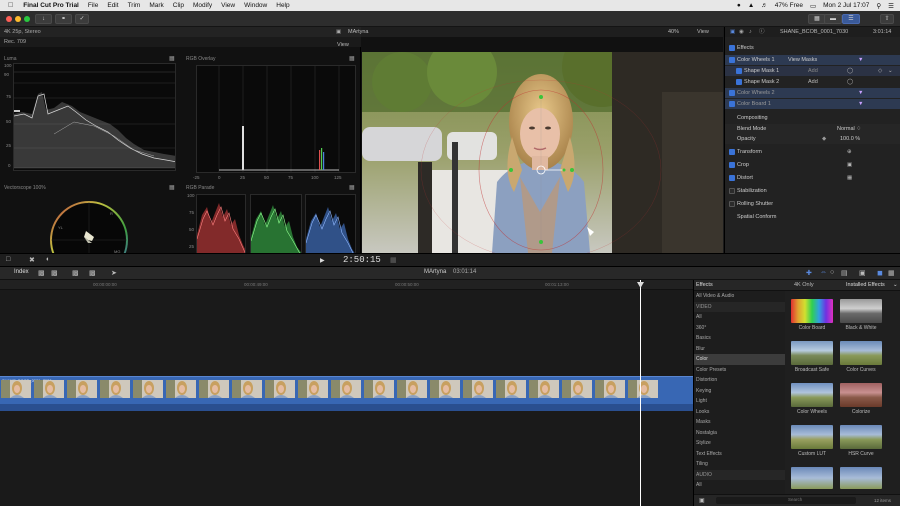  Describe the element at coordinates (861, 353) in the screenshot. I see `effect-thumb-color-curves` at that location.